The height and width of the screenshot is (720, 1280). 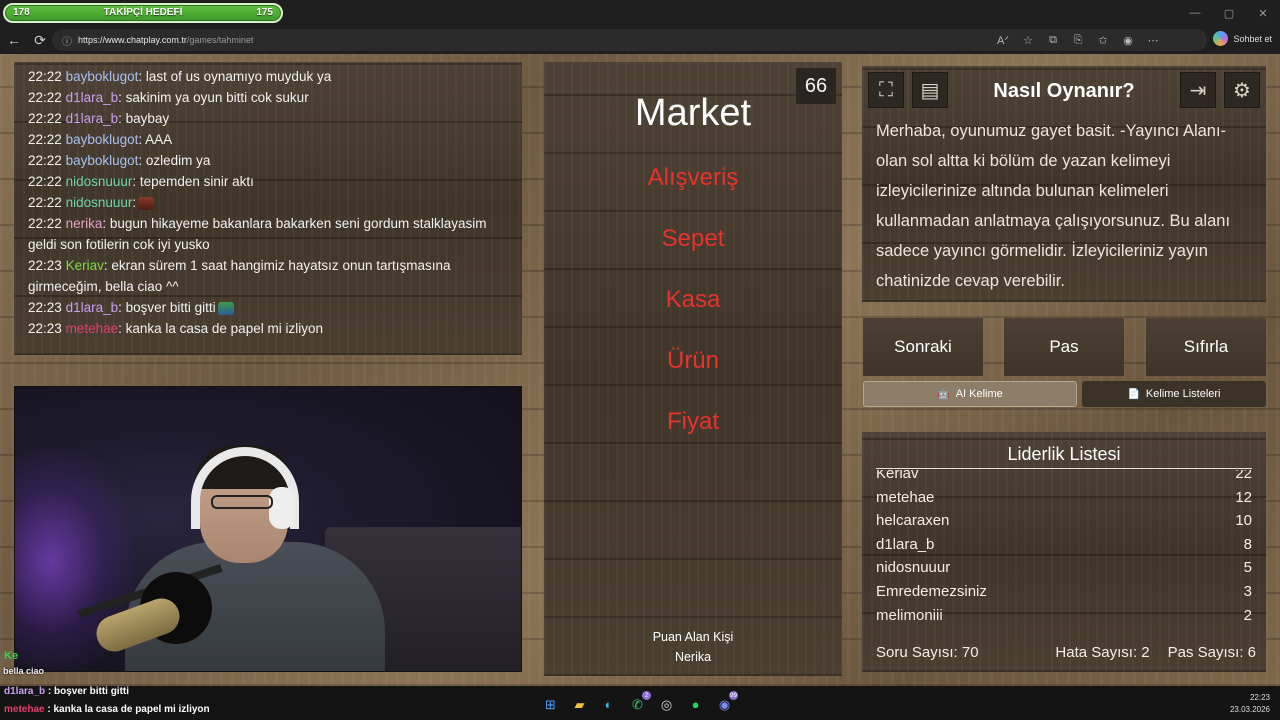 I want to click on ai-word-button: 🤖 AI Kelime, so click(x=970, y=394).